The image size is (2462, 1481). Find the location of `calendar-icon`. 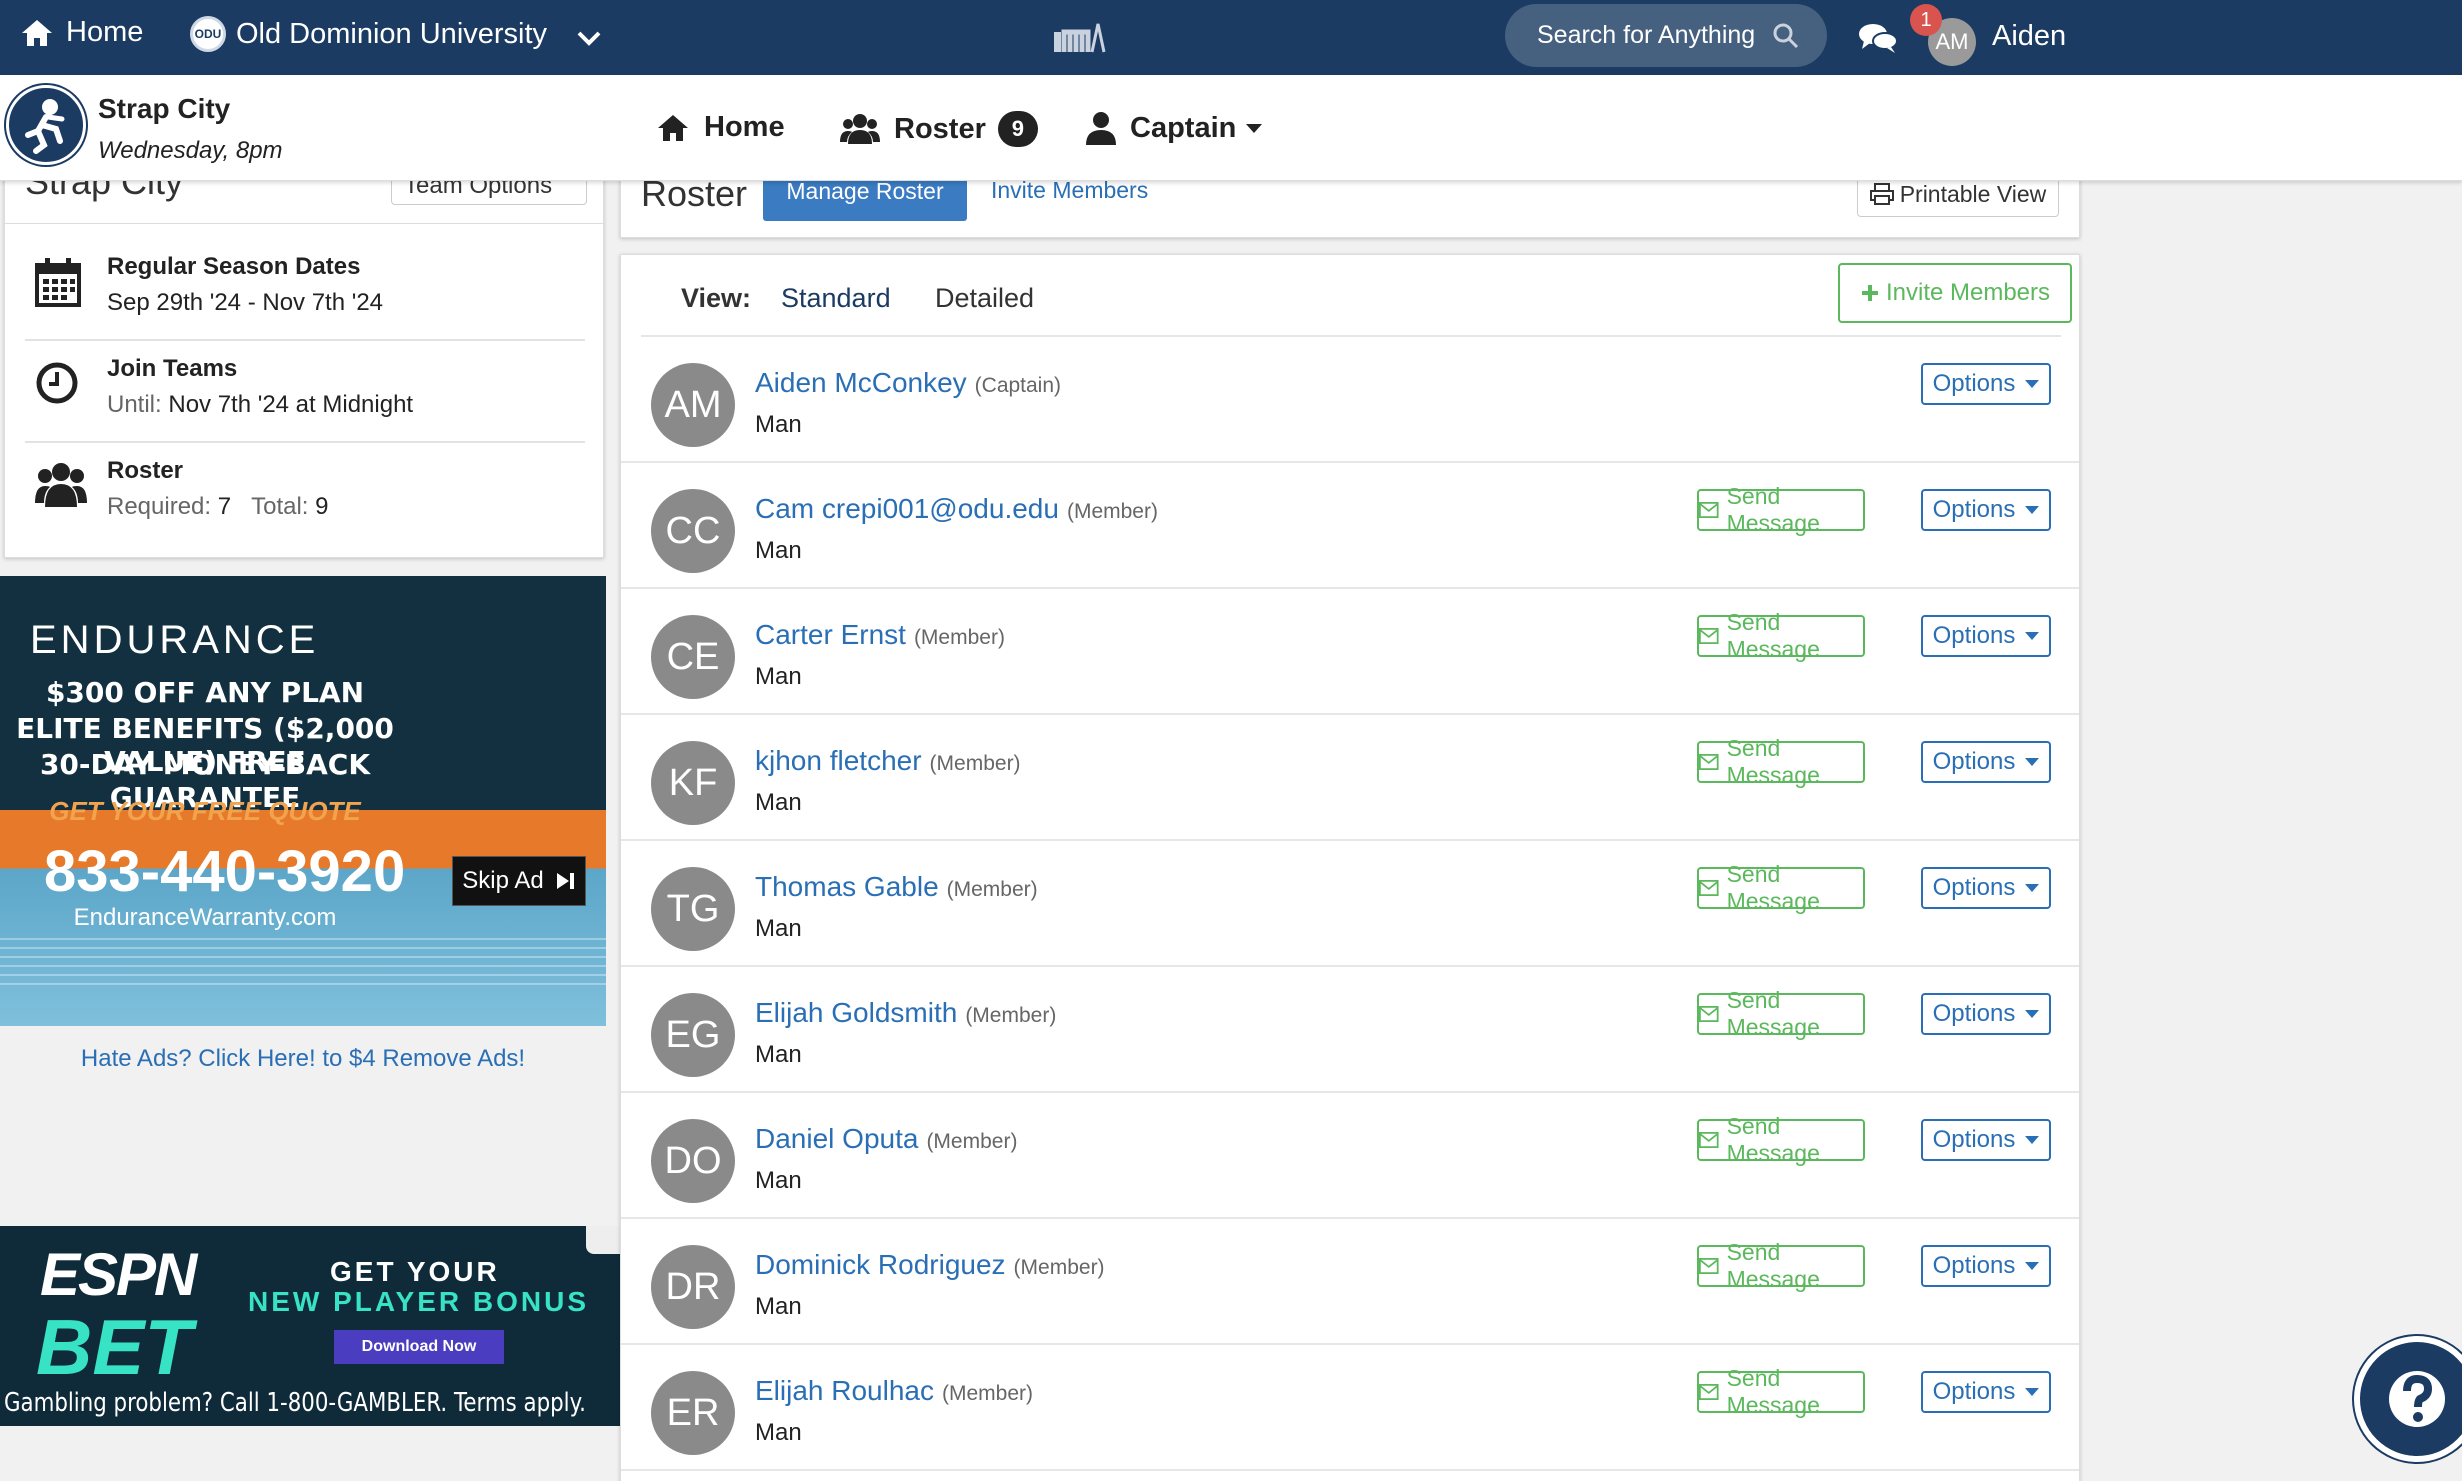

calendar-icon is located at coordinates (58, 282).